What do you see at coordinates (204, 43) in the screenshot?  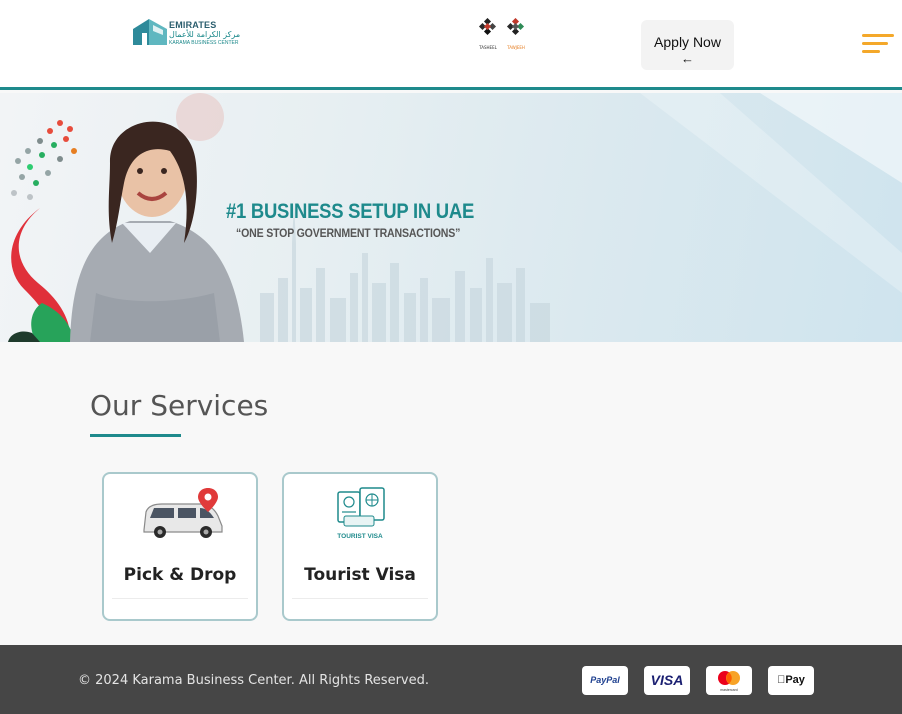 I see `logo-center-english: KARAMA BUSINESS CENTER` at bounding box center [204, 43].